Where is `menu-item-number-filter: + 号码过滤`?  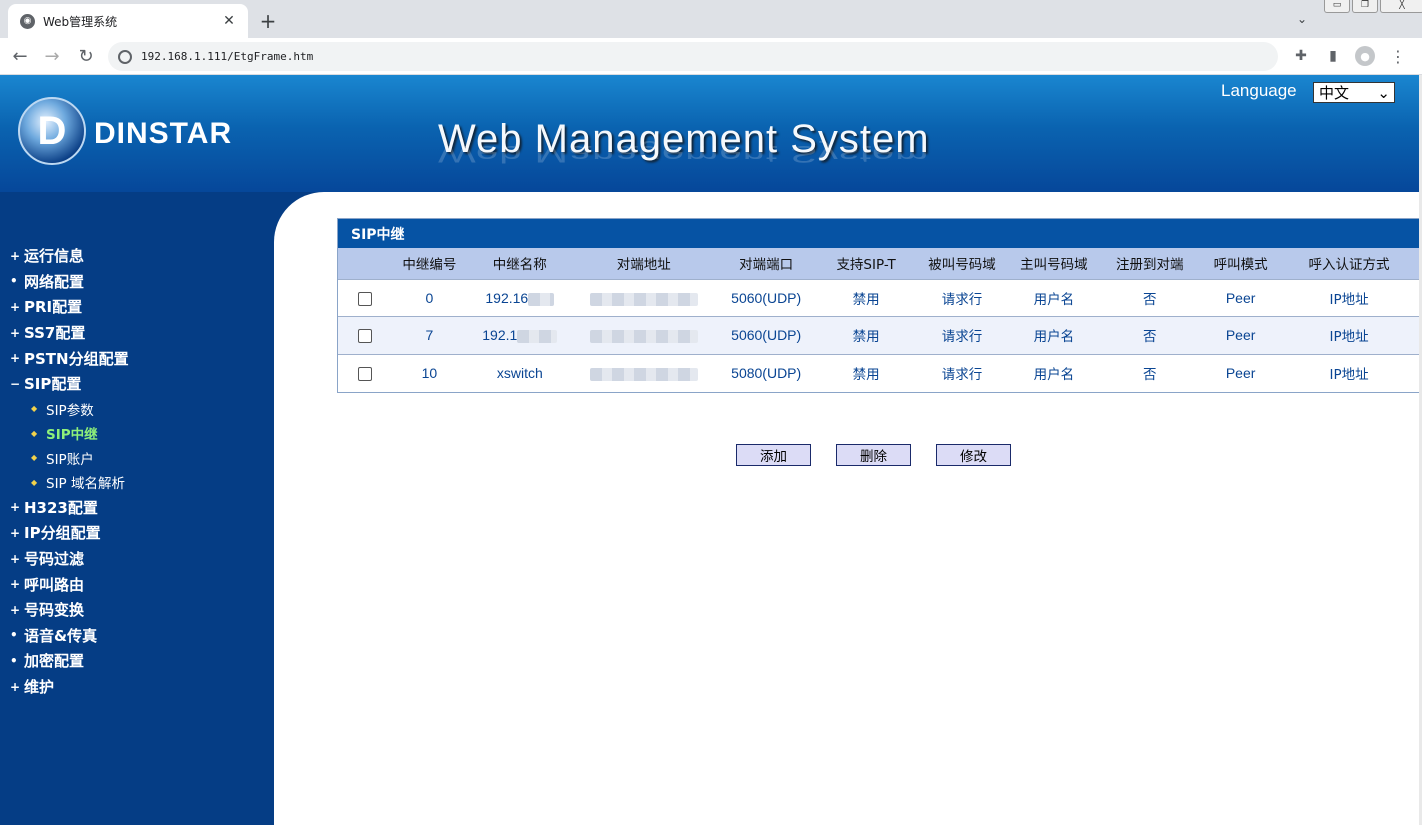 menu-item-number-filter: + 号码过滤 is located at coordinates (69, 559).